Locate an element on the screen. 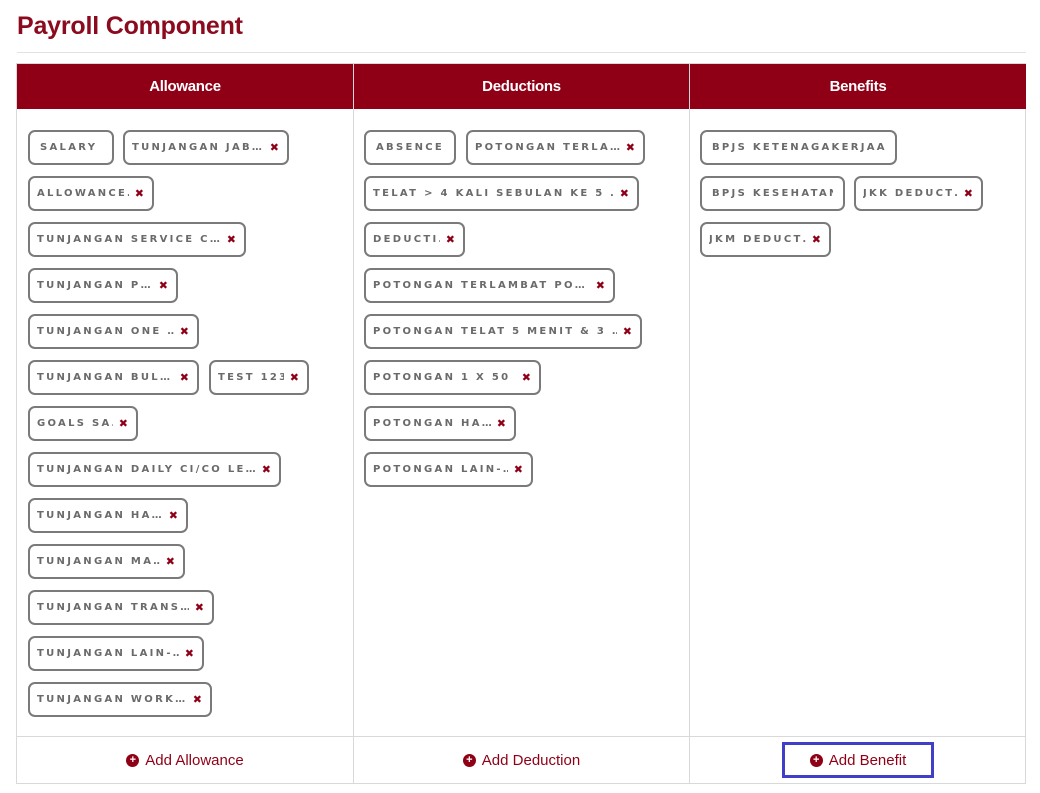 The image size is (1040, 793). benefits-footer: + Add Benefit is located at coordinates (858, 759).